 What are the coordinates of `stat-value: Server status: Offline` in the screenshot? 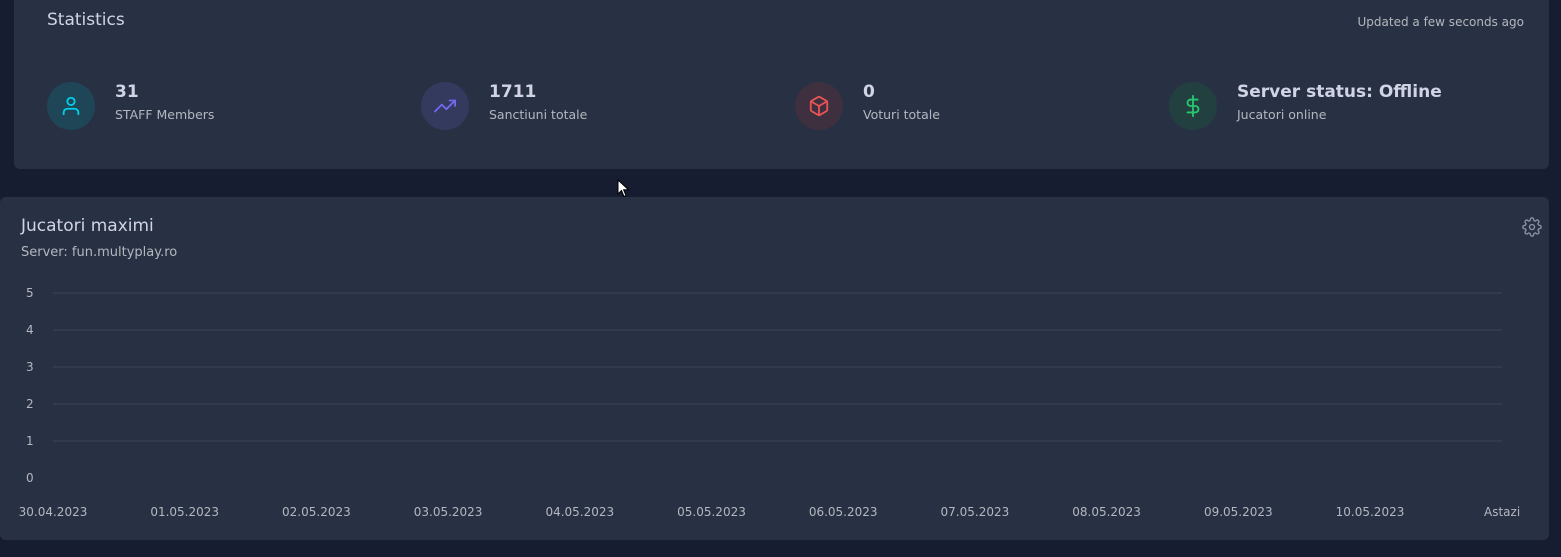 It's located at (1339, 92).